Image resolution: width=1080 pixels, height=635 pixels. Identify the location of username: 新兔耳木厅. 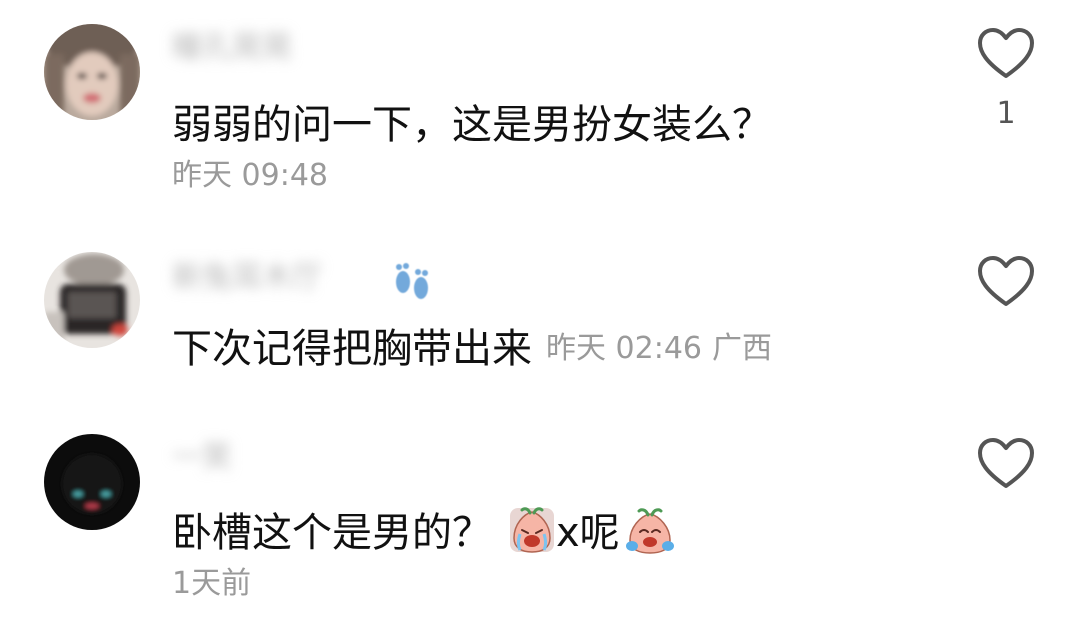
(247, 278).